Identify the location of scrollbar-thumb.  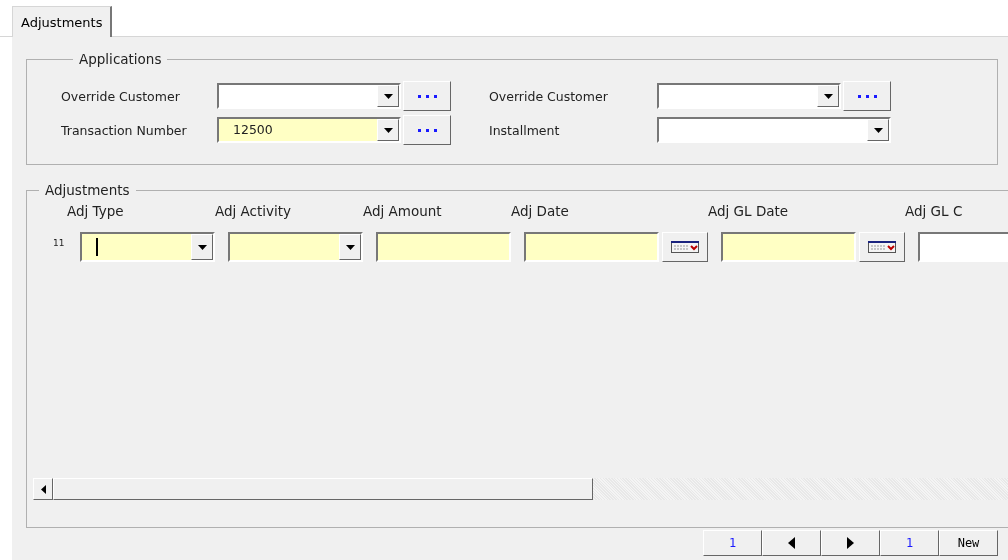
(323, 489).